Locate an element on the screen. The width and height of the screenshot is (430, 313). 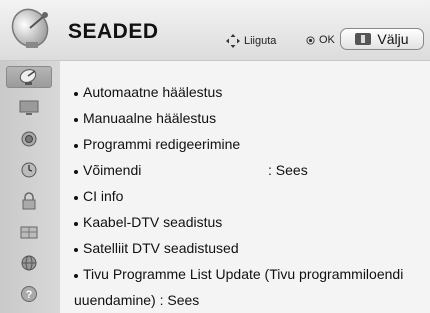
menu-item-label: Automaatne häälestus is located at coordinates (153, 92).